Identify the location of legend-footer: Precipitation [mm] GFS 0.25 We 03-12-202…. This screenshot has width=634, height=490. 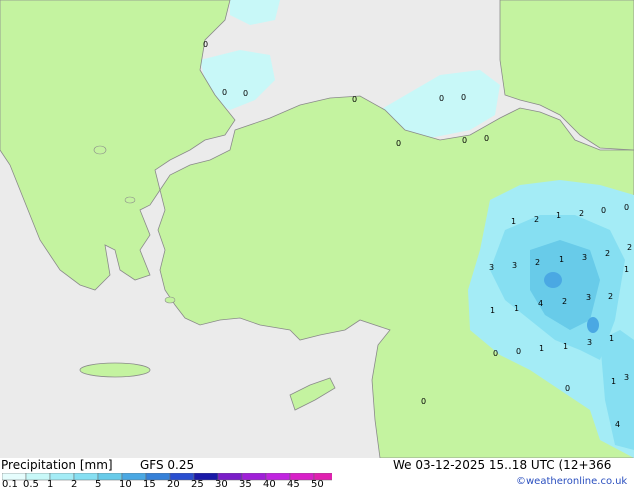
(317, 474).